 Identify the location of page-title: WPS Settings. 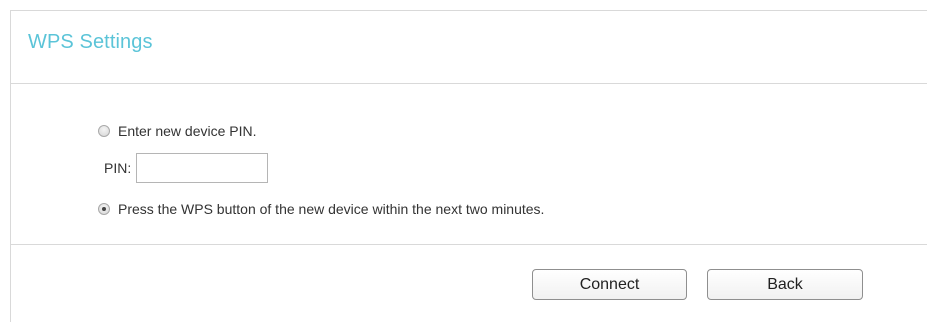
(90, 42).